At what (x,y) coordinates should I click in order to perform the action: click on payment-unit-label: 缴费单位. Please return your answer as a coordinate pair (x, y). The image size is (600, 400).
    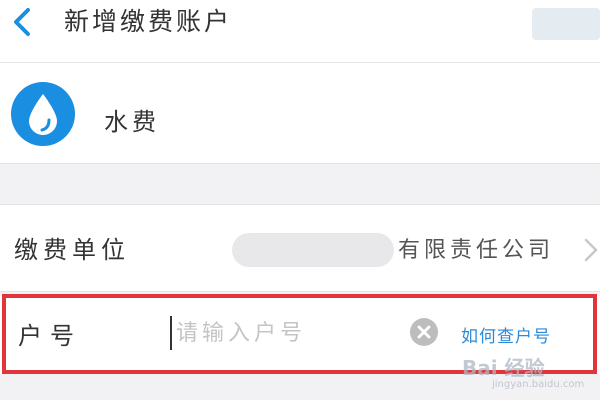
    Looking at the image, I should click on (72, 250).